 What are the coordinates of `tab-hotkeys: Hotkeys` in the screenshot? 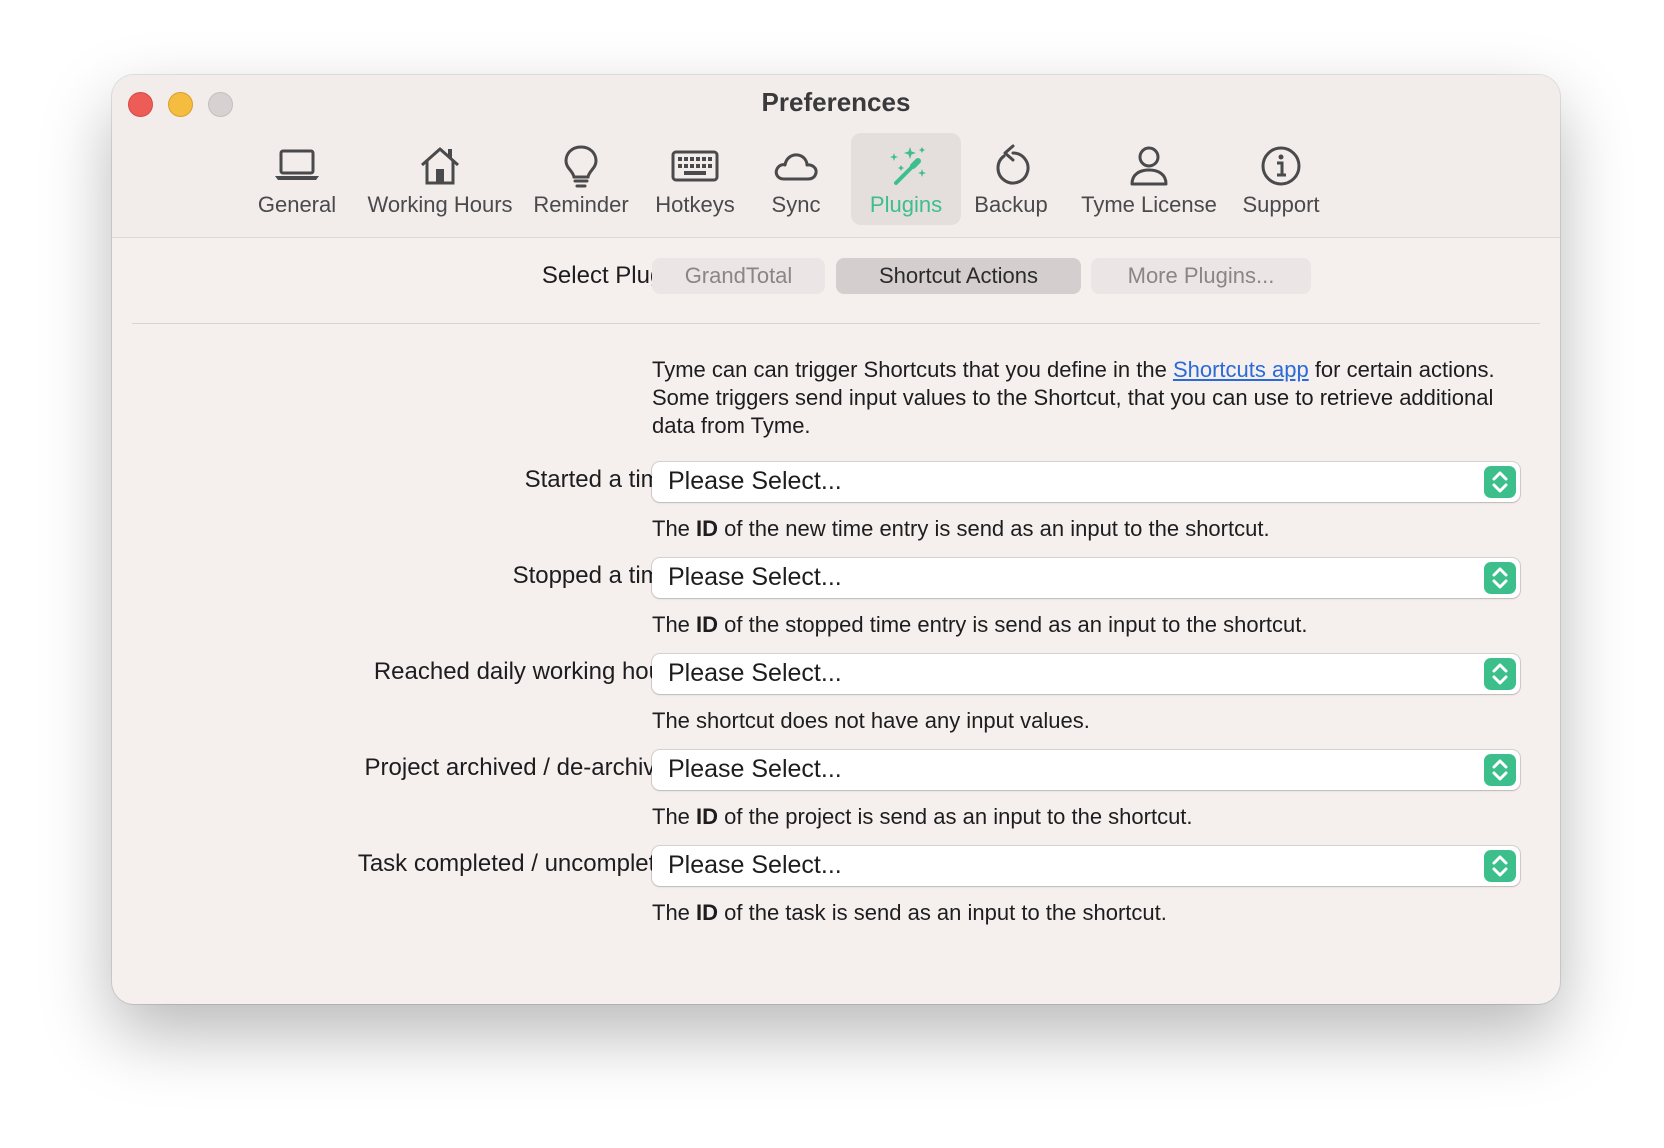 It's located at (695, 179).